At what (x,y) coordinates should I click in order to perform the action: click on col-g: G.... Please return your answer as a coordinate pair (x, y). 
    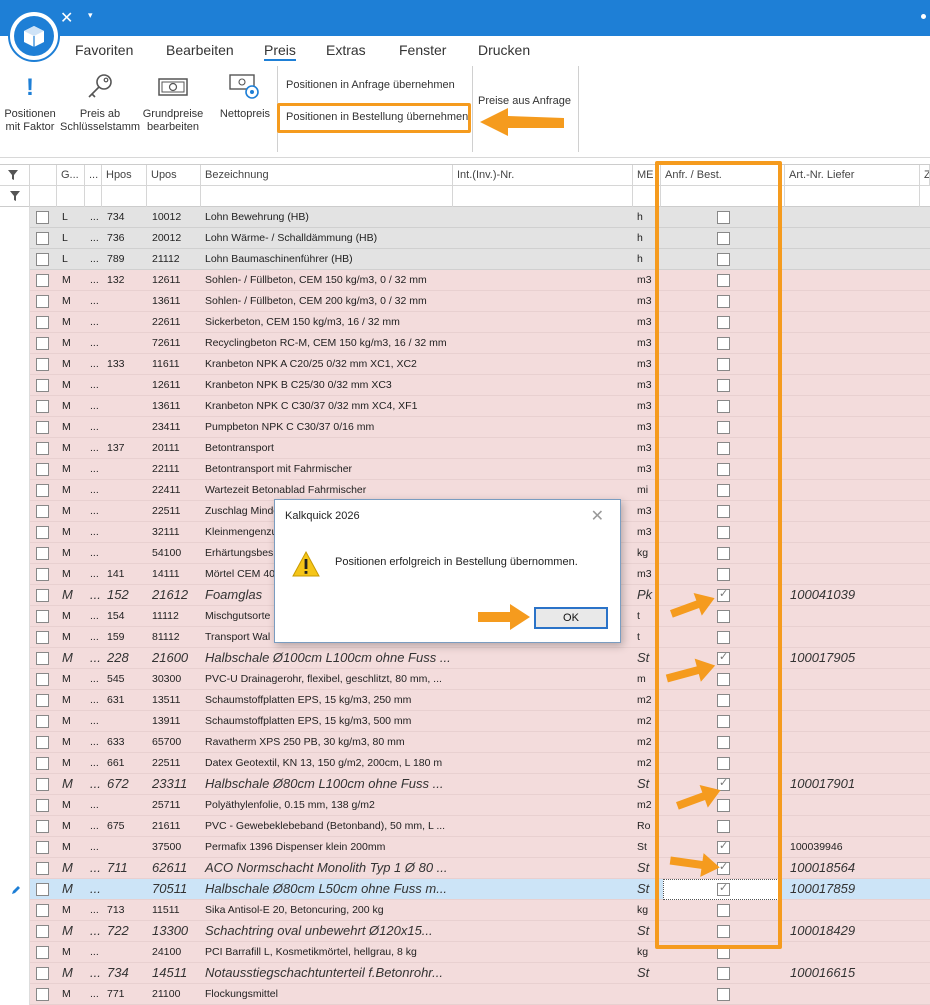
    Looking at the image, I should click on (71, 176).